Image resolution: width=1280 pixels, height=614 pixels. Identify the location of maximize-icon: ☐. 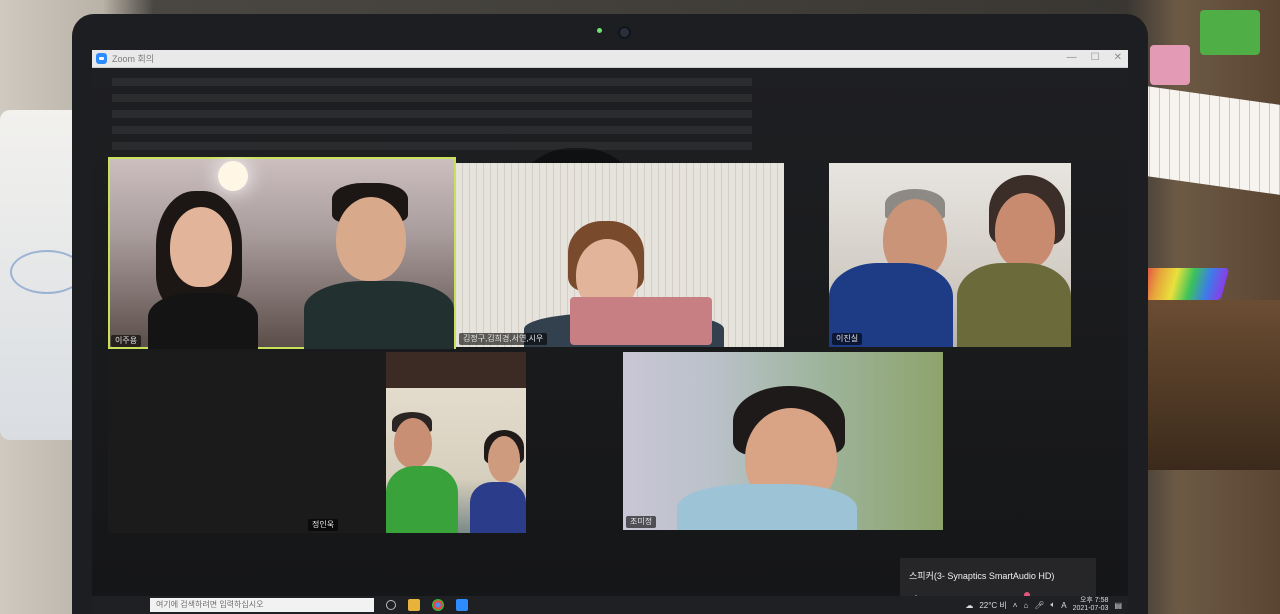
(1095, 57).